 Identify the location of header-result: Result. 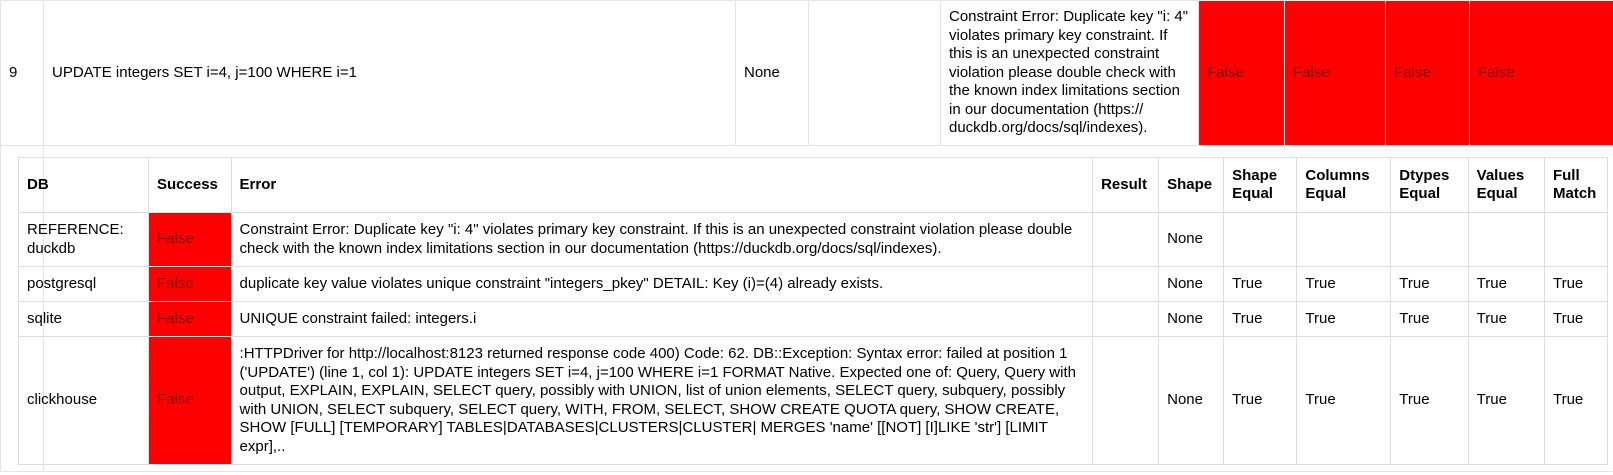
(1126, 185).